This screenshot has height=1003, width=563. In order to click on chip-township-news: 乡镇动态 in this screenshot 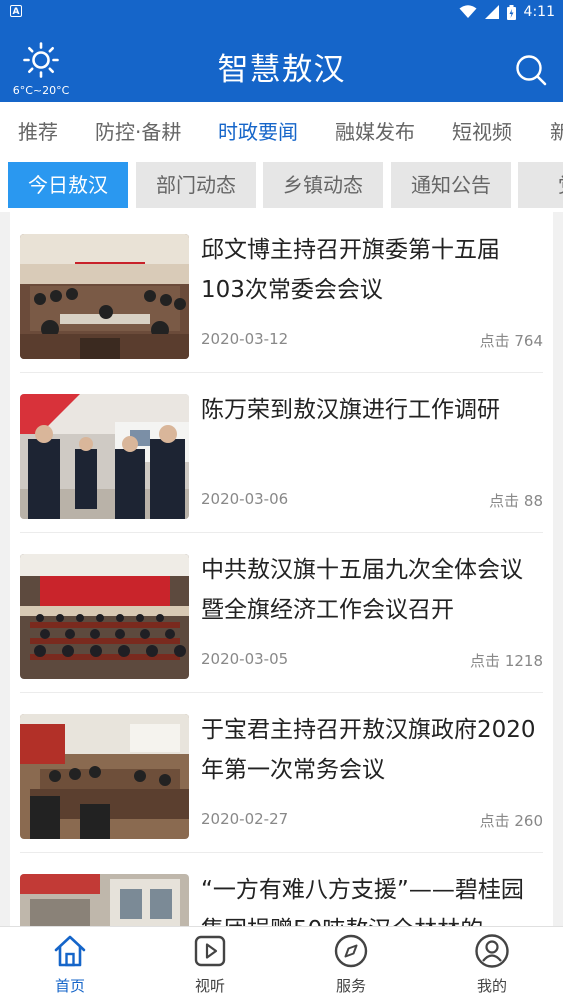, I will do `click(323, 185)`.